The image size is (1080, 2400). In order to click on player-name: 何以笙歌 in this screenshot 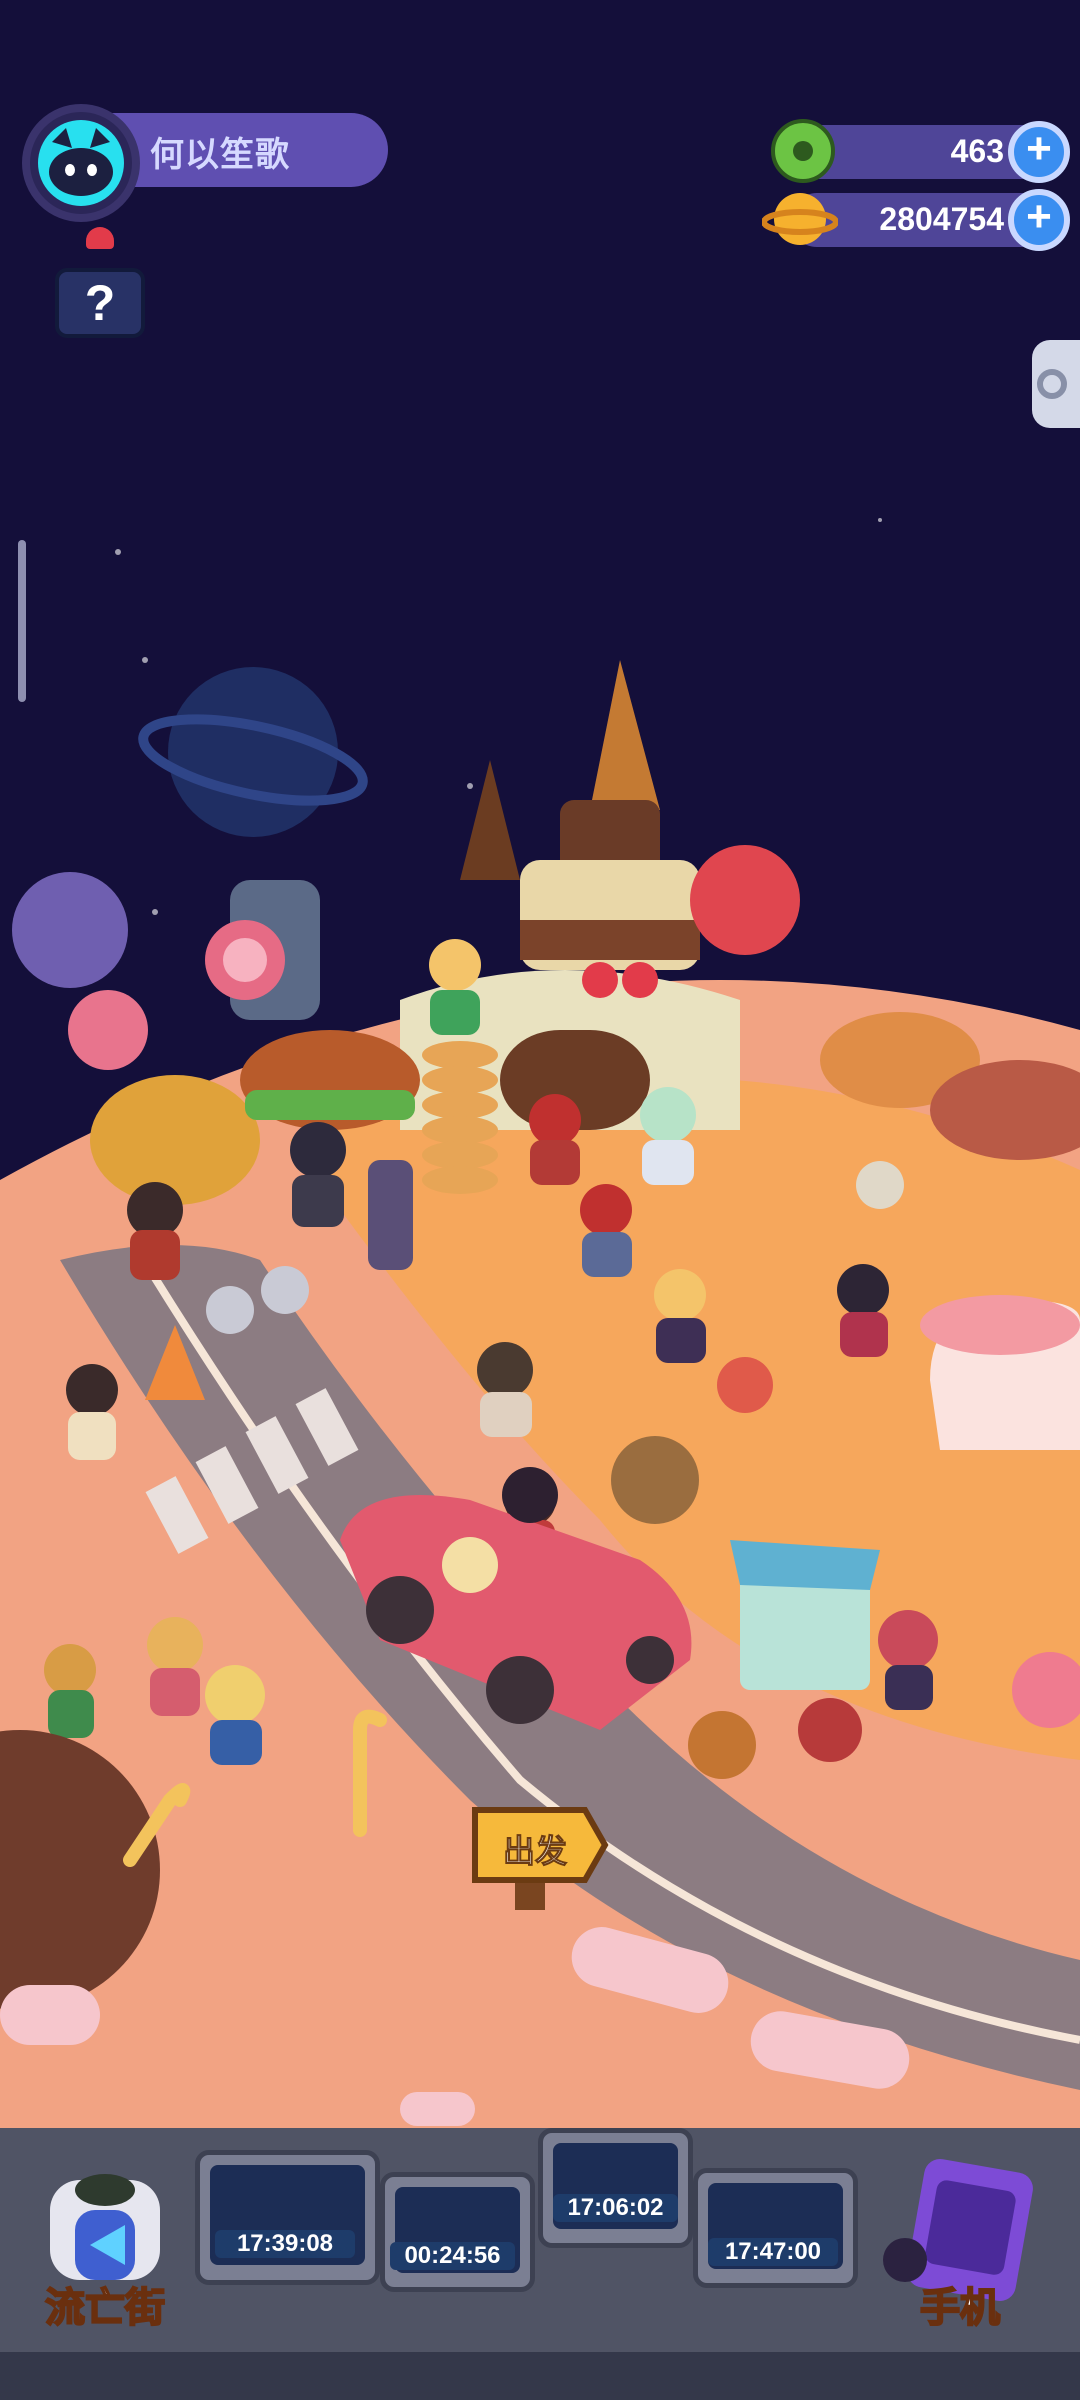, I will do `click(220, 155)`.